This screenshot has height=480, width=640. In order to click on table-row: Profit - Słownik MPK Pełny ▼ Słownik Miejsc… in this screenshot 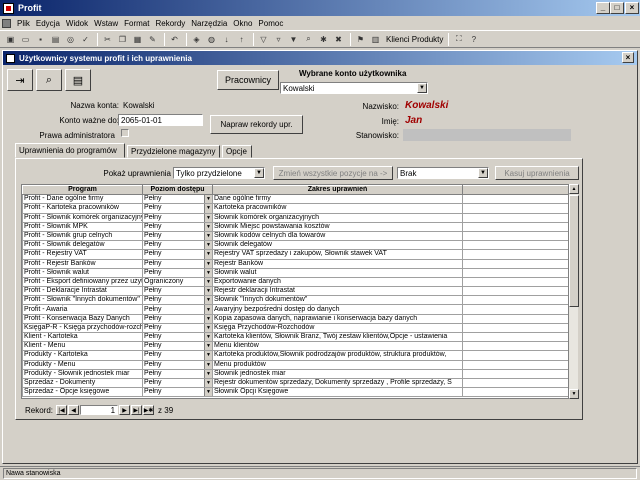, I will do `click(298, 226)`.